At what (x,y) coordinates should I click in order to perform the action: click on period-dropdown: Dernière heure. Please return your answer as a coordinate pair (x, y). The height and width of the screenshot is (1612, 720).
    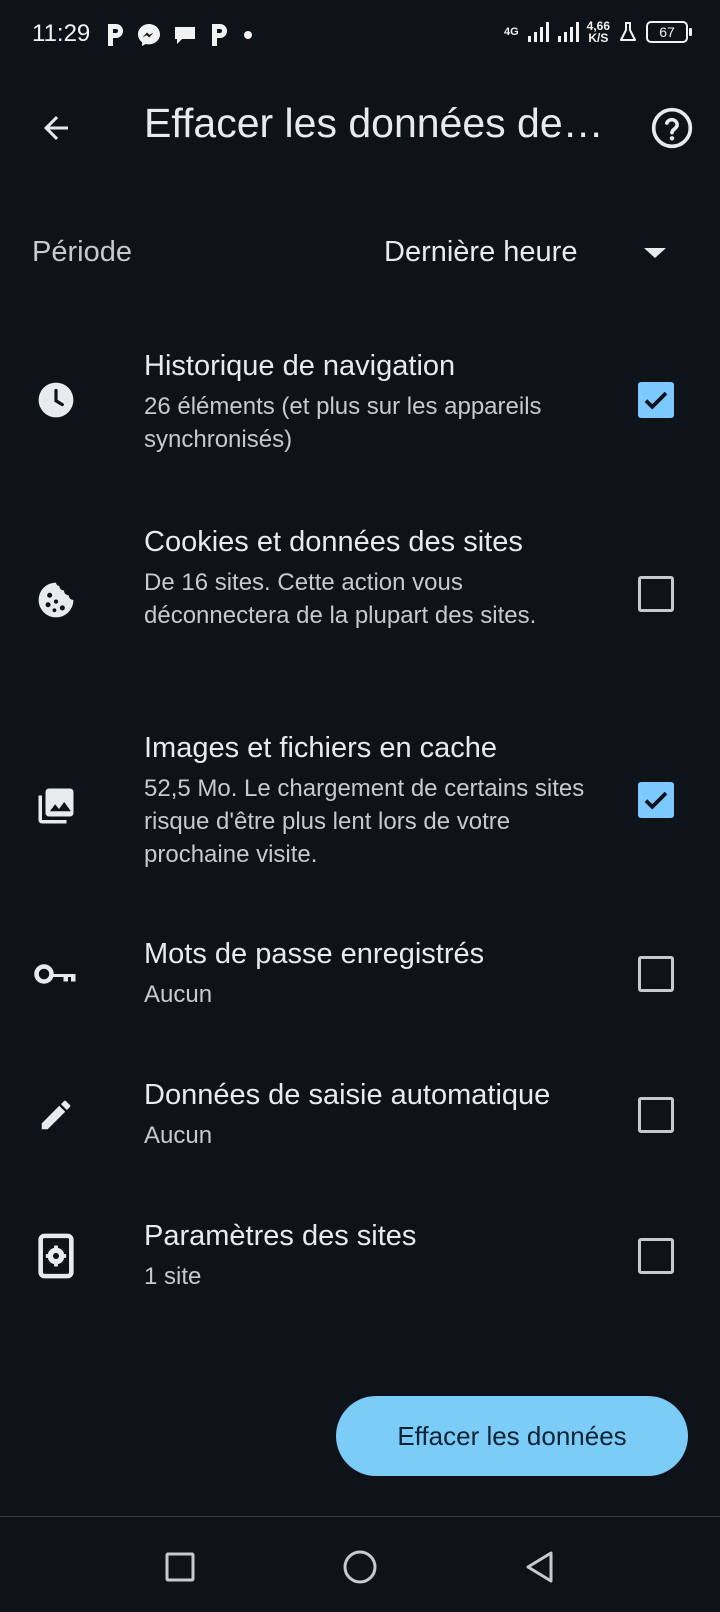
    Looking at the image, I should click on (532, 254).